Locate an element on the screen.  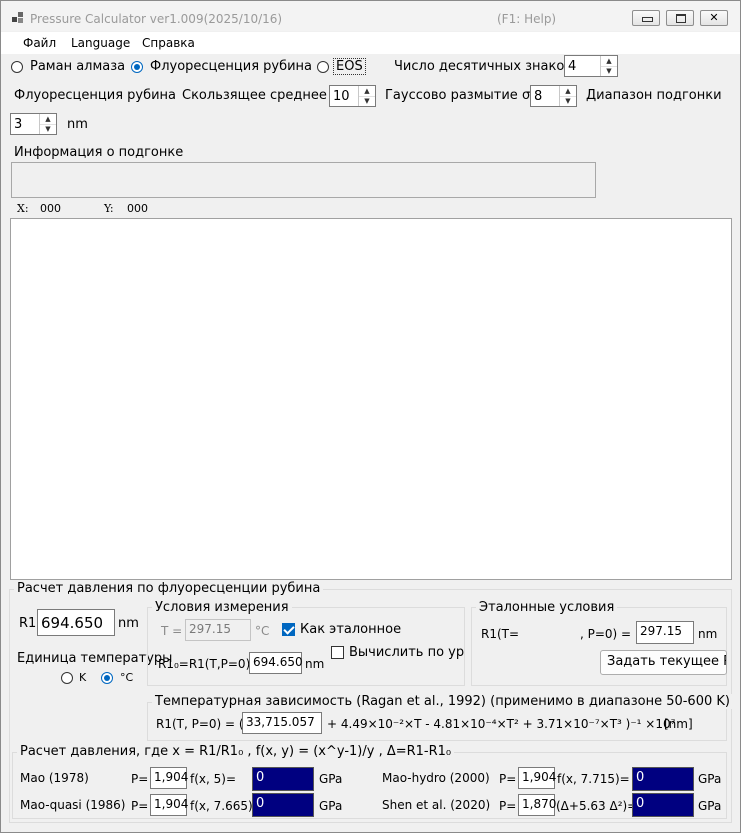
ruby-calc-title: Расчет давления по флуоресценции рубина is located at coordinates (169, 588).